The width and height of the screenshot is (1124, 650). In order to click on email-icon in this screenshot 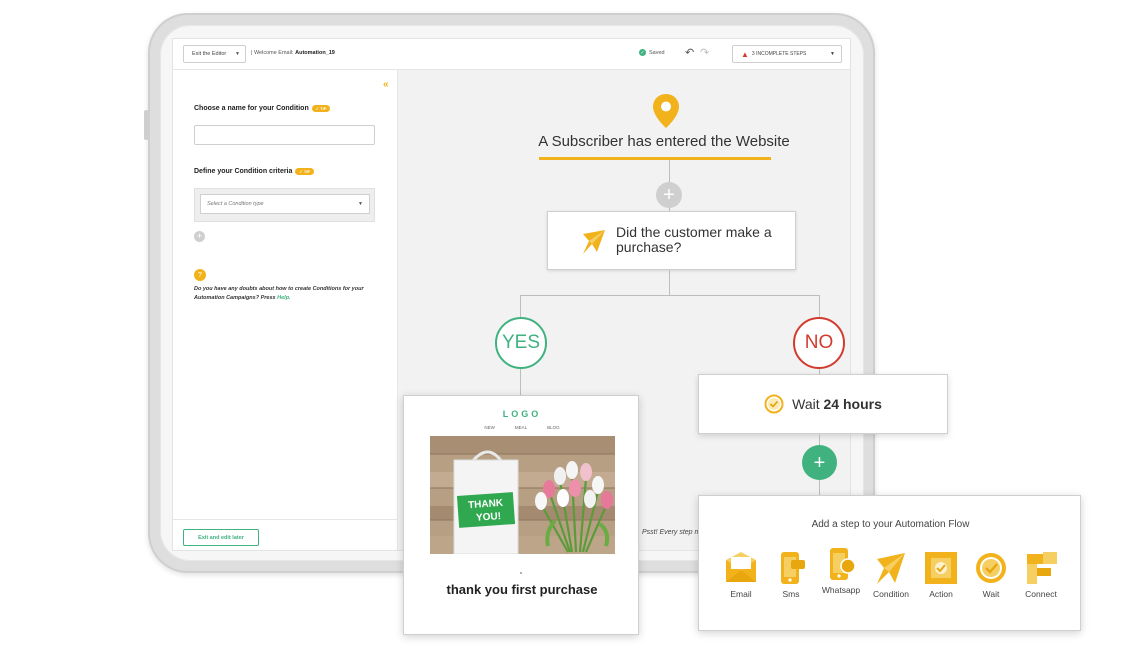, I will do `click(741, 567)`.